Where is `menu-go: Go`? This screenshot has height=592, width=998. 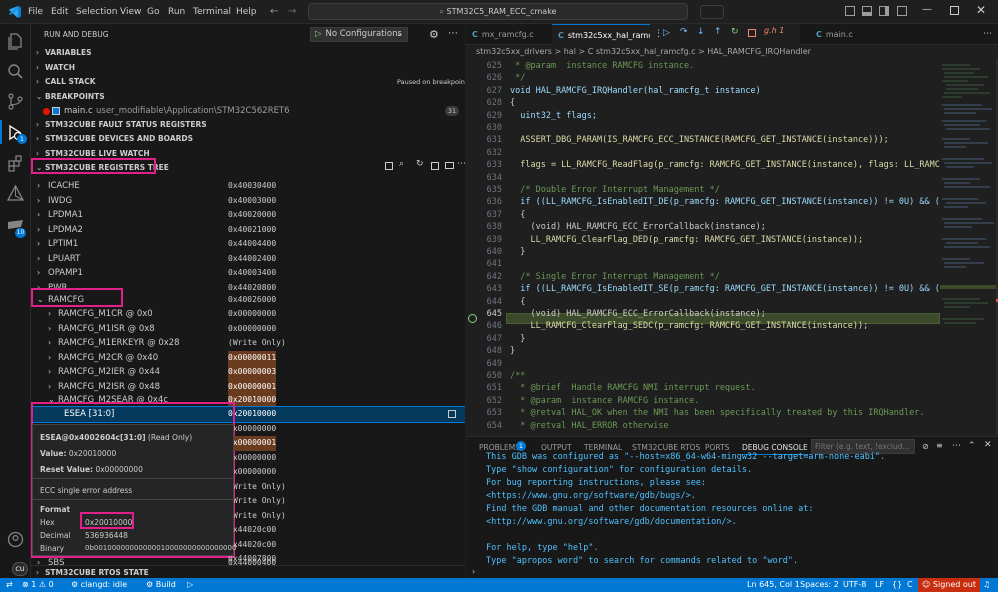
menu-go: Go is located at coordinates (153, 12).